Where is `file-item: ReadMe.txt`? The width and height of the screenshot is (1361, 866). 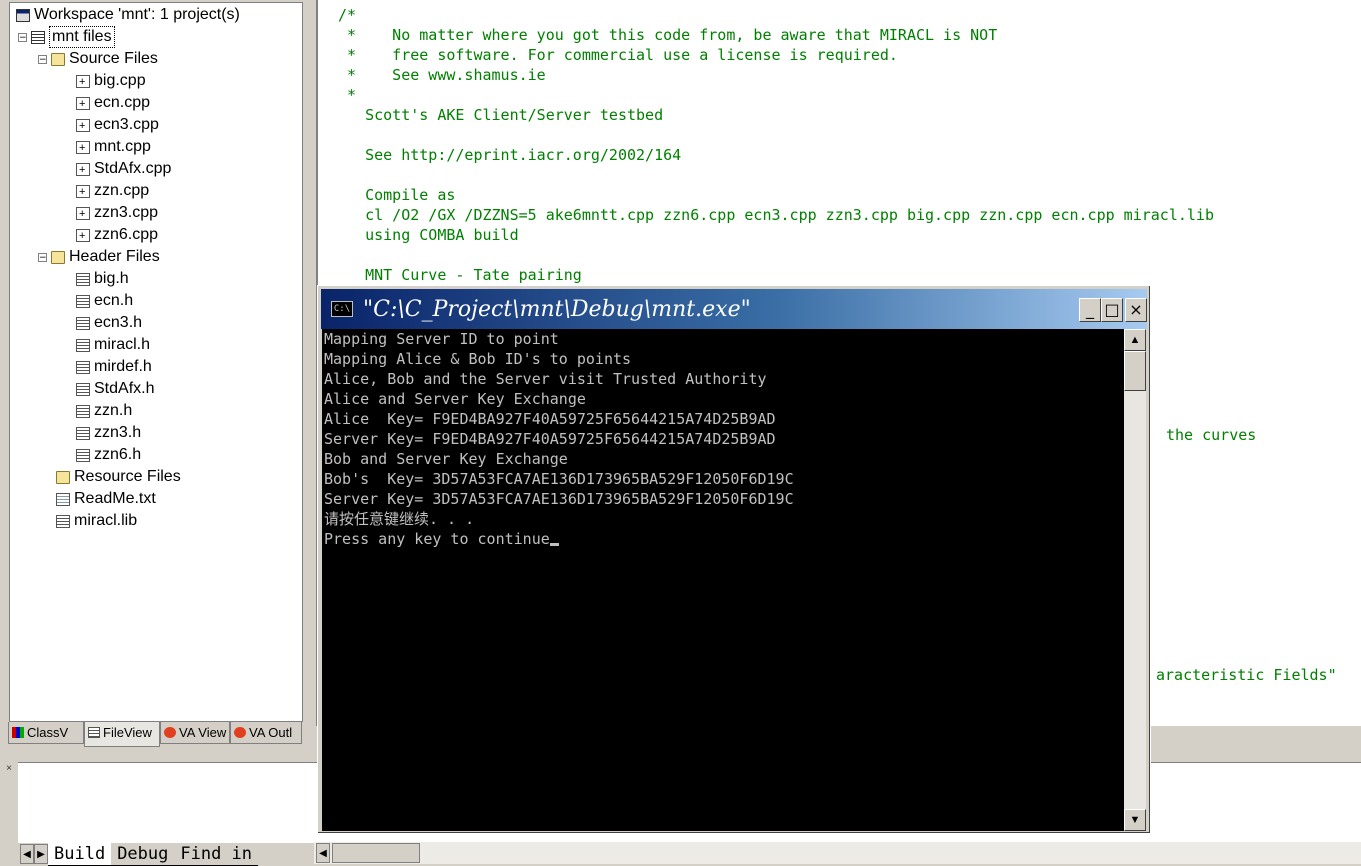
file-item: ReadMe.txt is located at coordinates (106, 499).